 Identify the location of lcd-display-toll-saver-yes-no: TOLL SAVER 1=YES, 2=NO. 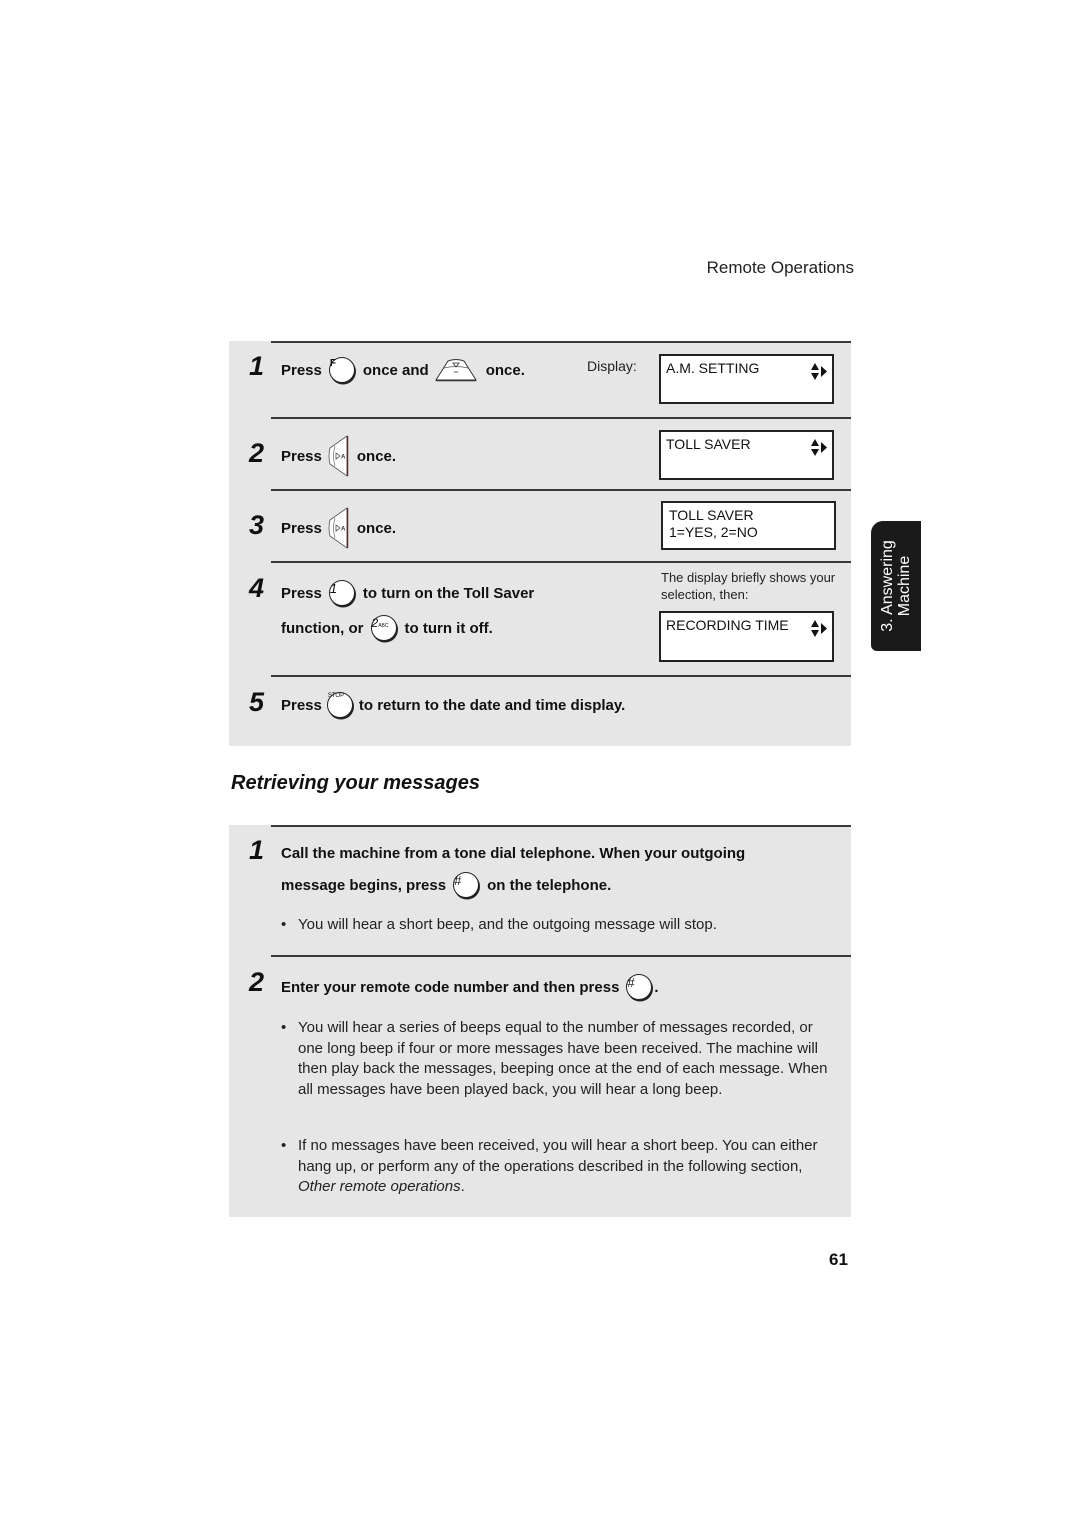
(748, 525).